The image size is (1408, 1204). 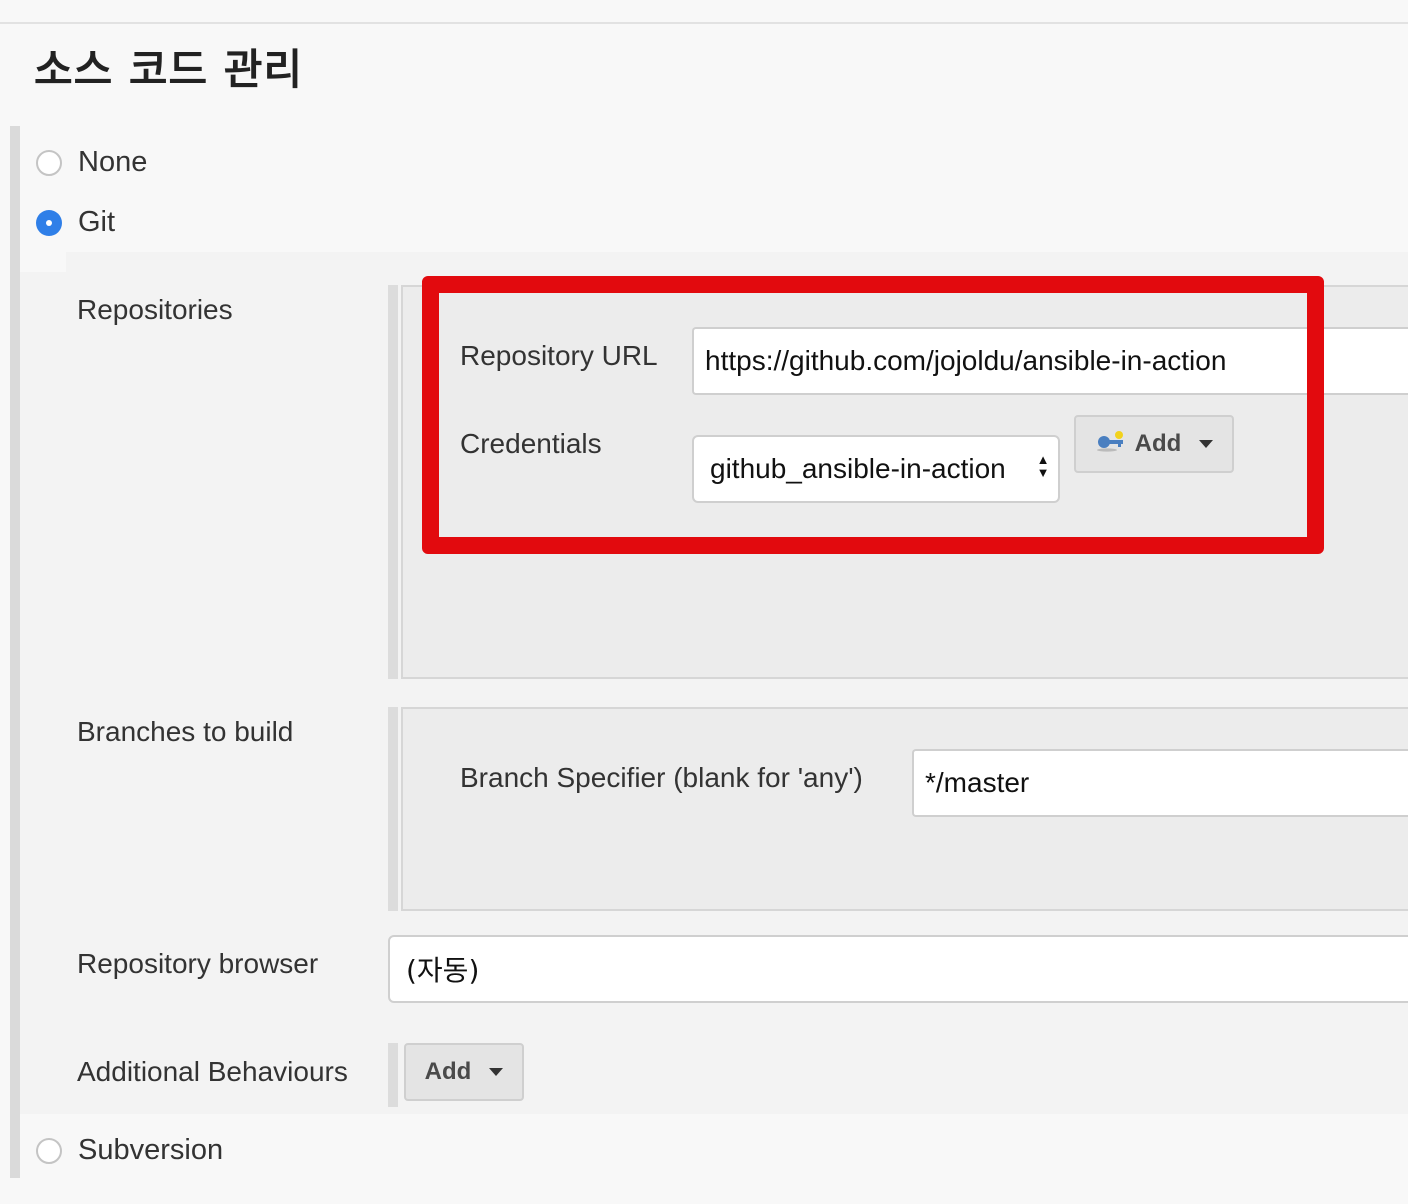 I want to click on scm-option-none: None, so click(x=91, y=162).